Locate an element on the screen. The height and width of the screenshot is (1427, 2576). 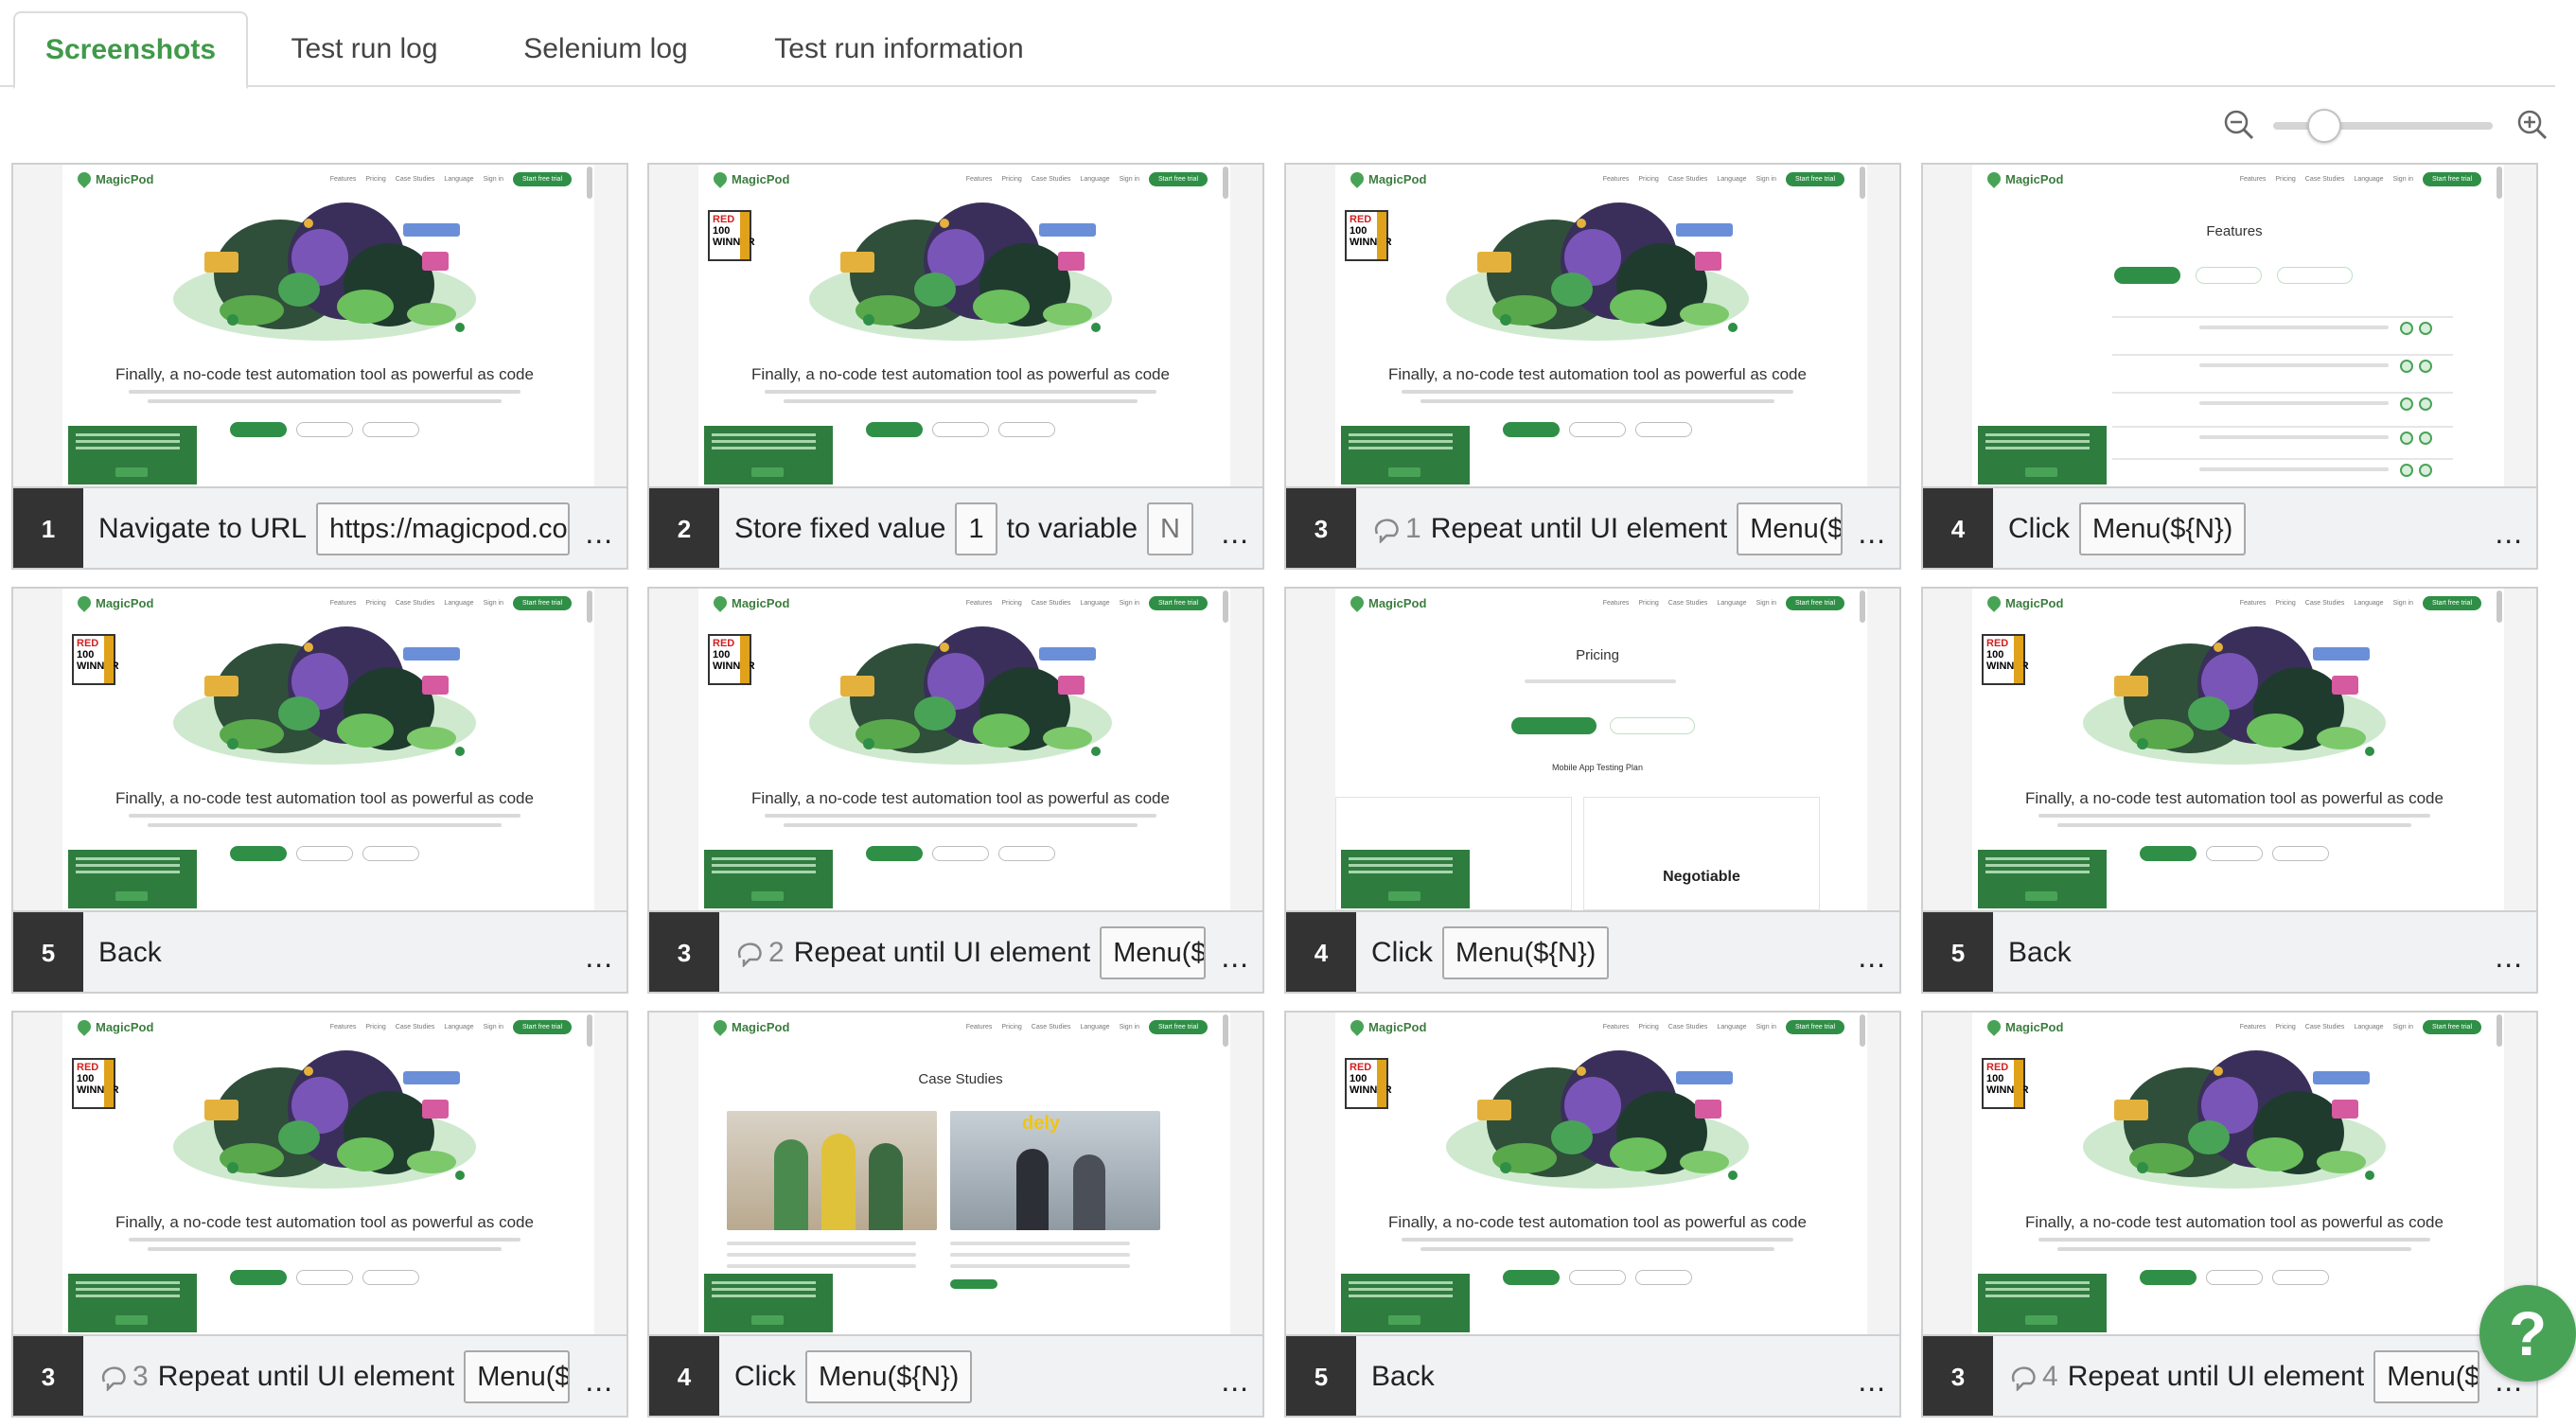
step-parameter: Menu(${N}) is located at coordinates (1153, 952).